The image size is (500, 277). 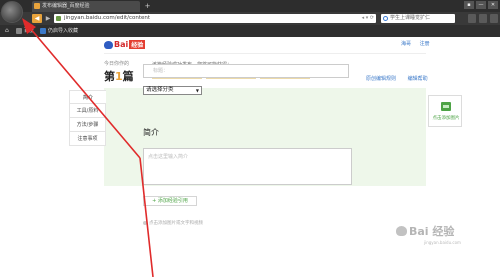 I want to click on minimize-button: —, so click(x=481, y=5).